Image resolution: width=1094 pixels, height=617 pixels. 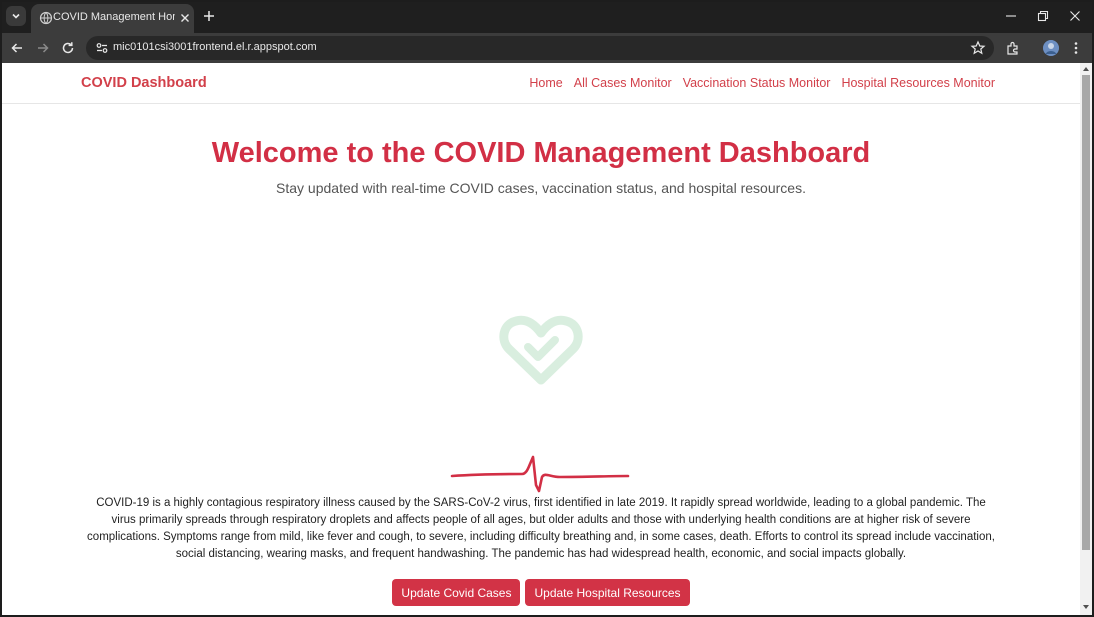 What do you see at coordinates (918, 83) in the screenshot?
I see `nav-link-hospital-resources: Hospital Resources Monitor` at bounding box center [918, 83].